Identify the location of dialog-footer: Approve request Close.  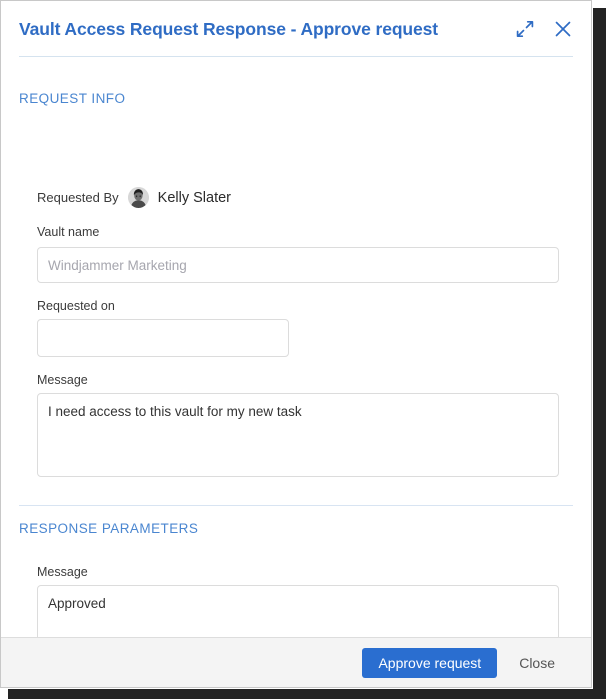
(296, 662).